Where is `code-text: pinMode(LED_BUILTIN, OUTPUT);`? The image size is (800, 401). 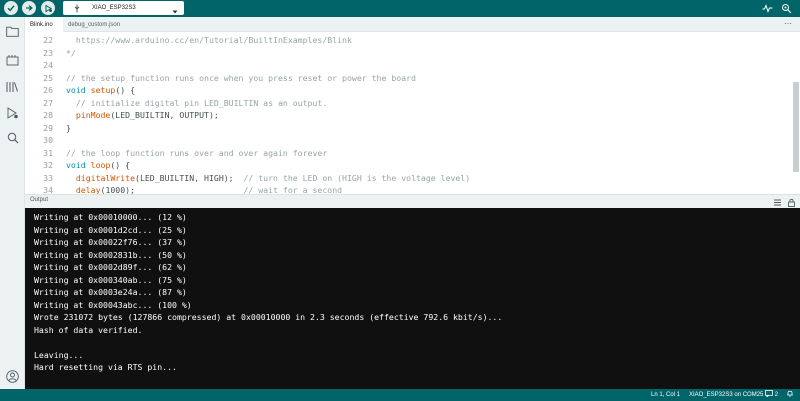 code-text: pinMode(LED_BUILTIN, OUTPUT); is located at coordinates (147, 115).